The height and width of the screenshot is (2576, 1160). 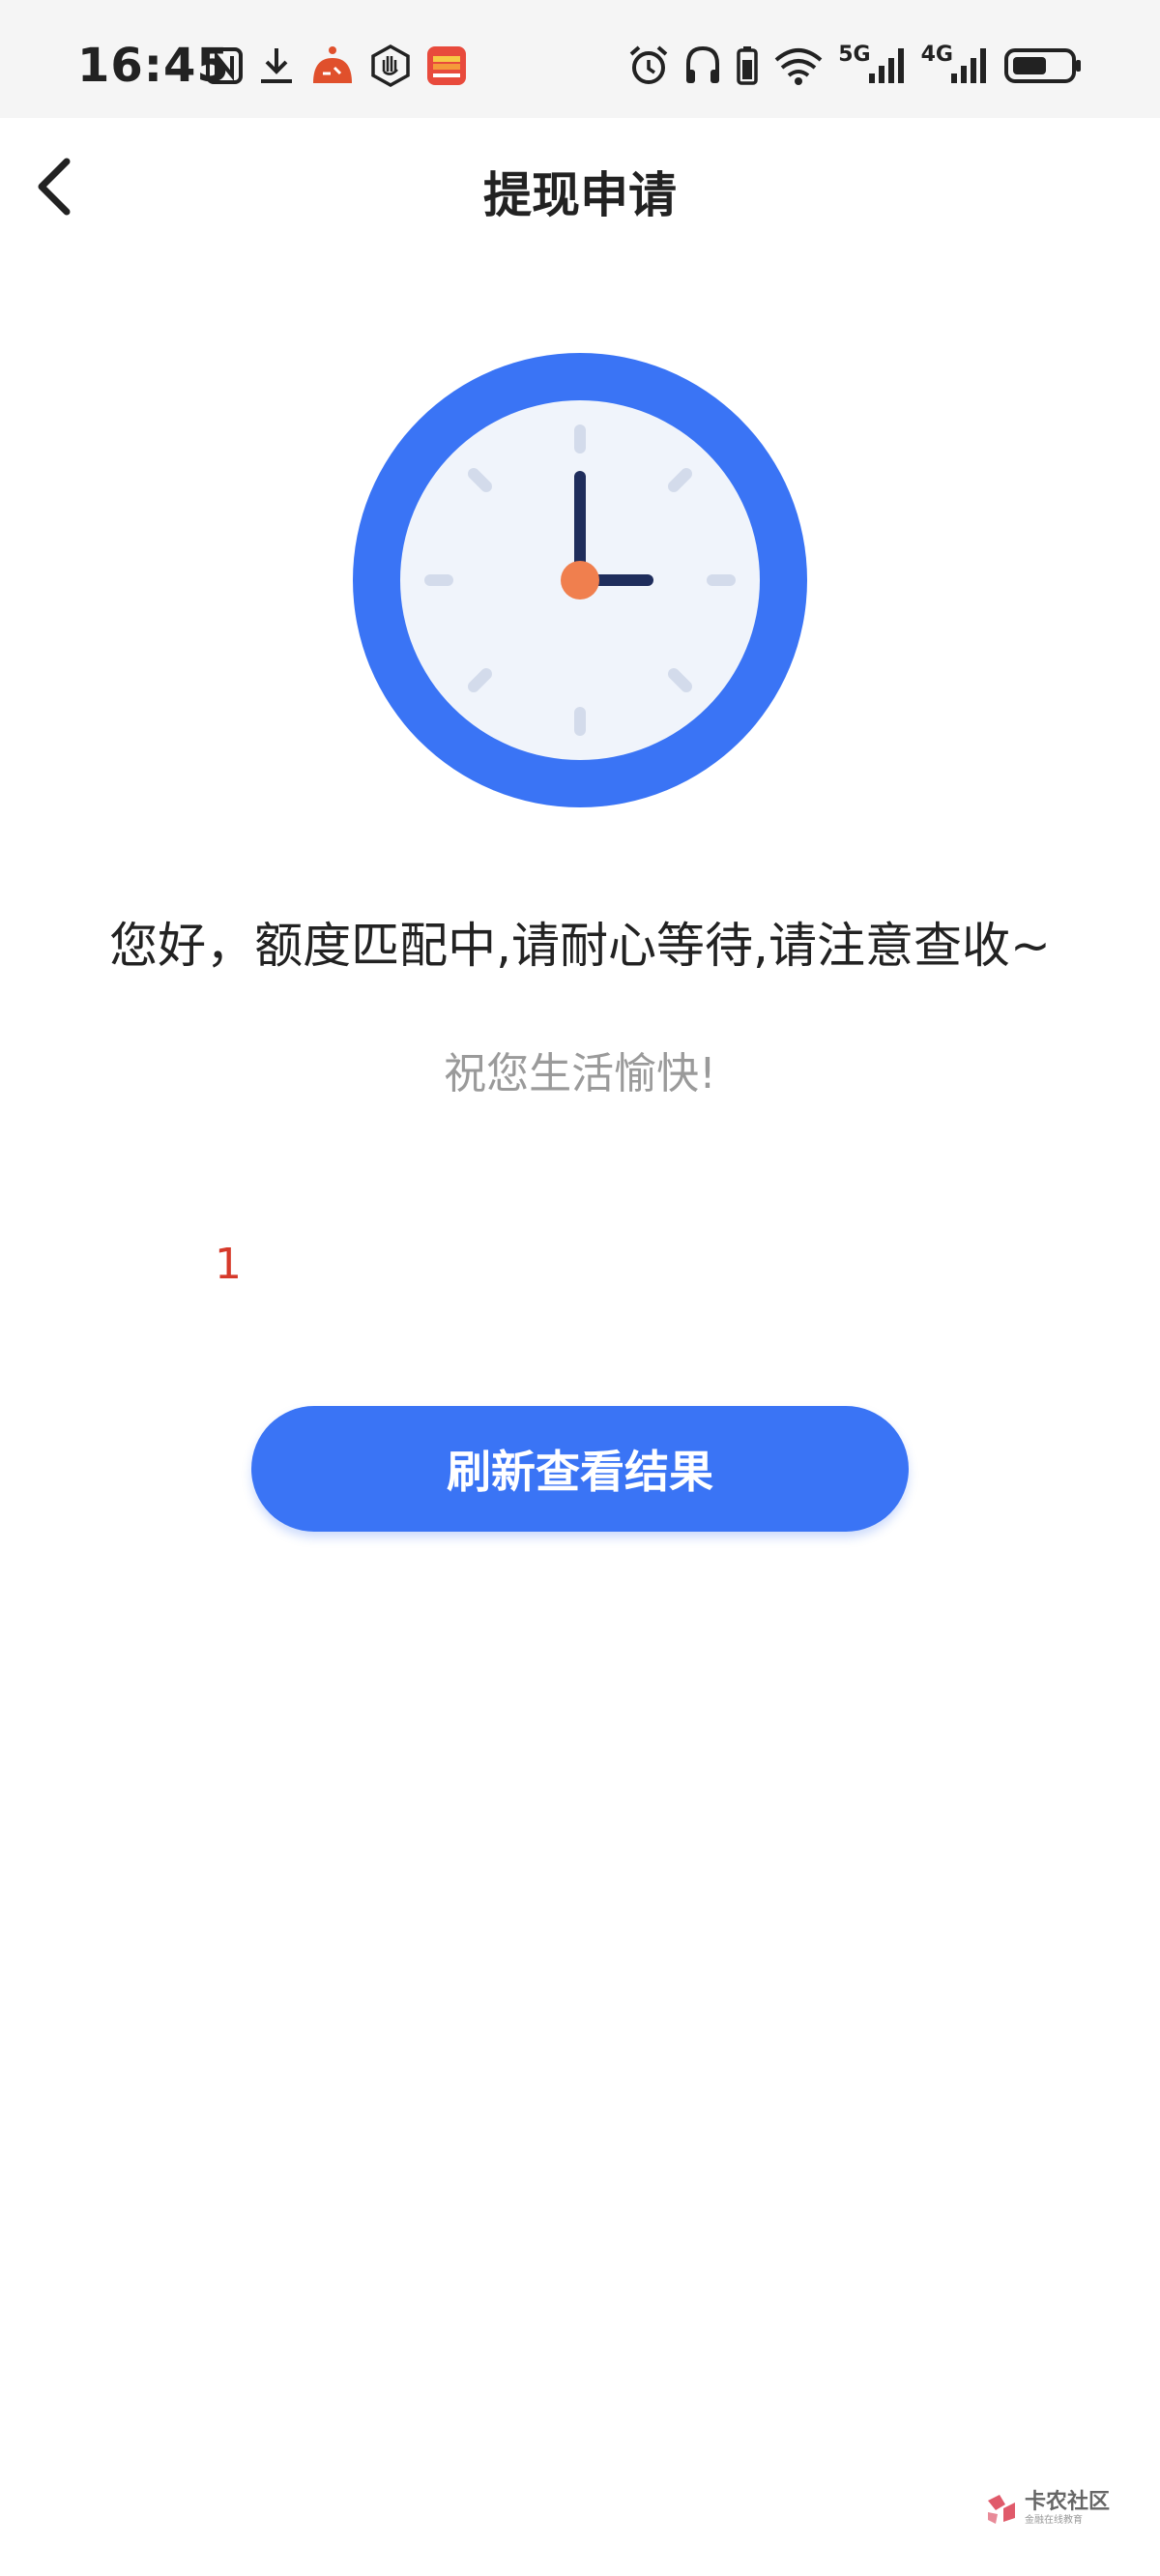 What do you see at coordinates (333, 66) in the screenshot?
I see `app-notification-icon` at bounding box center [333, 66].